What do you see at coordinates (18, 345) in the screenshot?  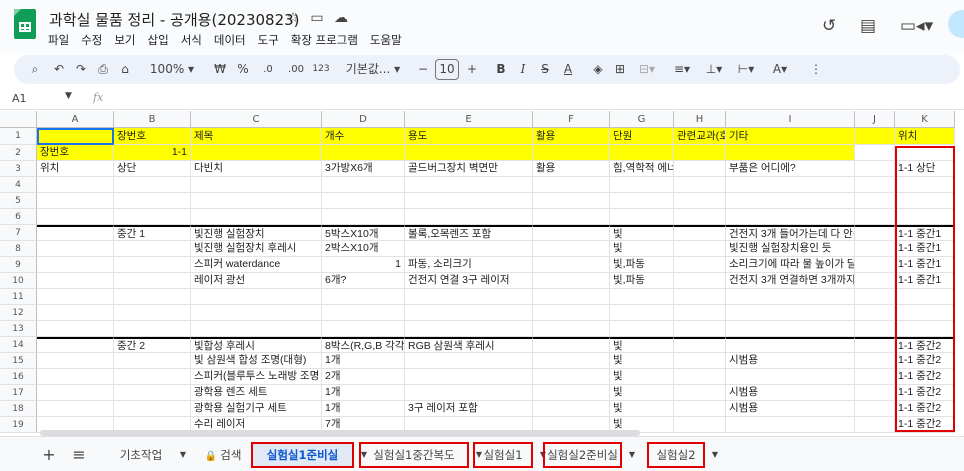 I see `row-header-14: 14` at bounding box center [18, 345].